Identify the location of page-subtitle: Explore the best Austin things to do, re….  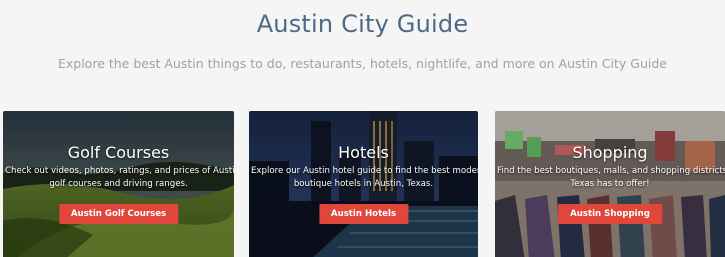
(362, 63).